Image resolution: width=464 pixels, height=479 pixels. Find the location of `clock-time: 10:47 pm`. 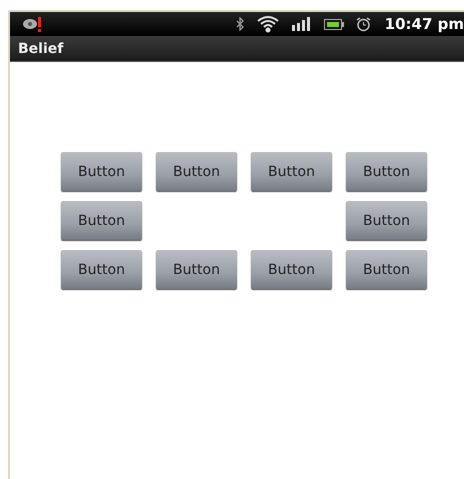

clock-time: 10:47 pm is located at coordinates (424, 24).